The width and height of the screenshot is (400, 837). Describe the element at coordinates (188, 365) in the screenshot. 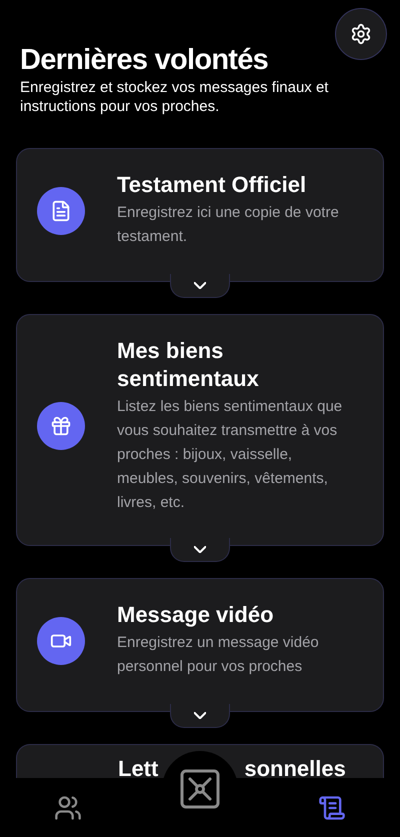

I see `card-title: Mes biens sentimentaux` at that location.